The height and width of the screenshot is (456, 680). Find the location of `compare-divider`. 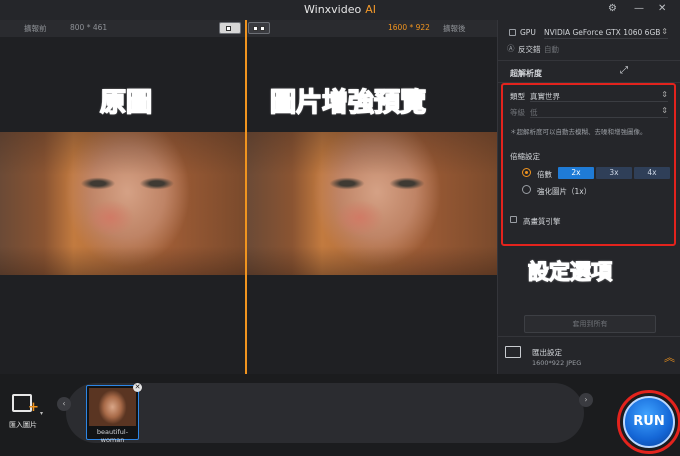

compare-divider is located at coordinates (246, 197).